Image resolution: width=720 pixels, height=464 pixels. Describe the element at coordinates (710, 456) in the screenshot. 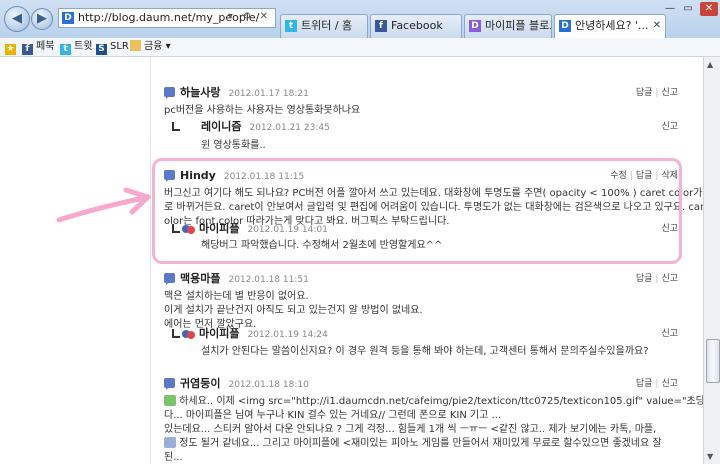

I see `scroll-down-icon: ▼` at that location.